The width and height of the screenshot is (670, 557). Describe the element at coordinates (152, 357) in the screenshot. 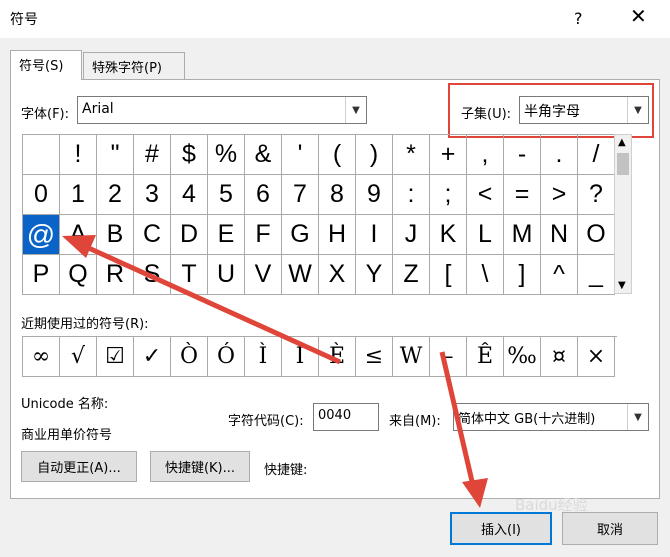

I see `recent-symbol-cell: ✓` at that location.